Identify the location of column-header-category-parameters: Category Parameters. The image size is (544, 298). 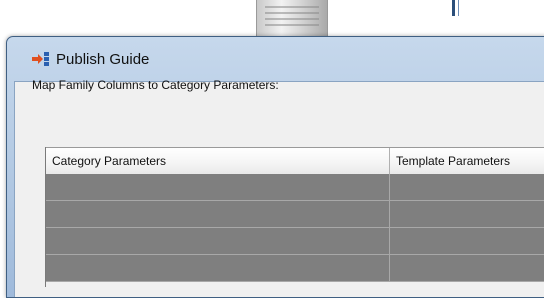
(218, 161).